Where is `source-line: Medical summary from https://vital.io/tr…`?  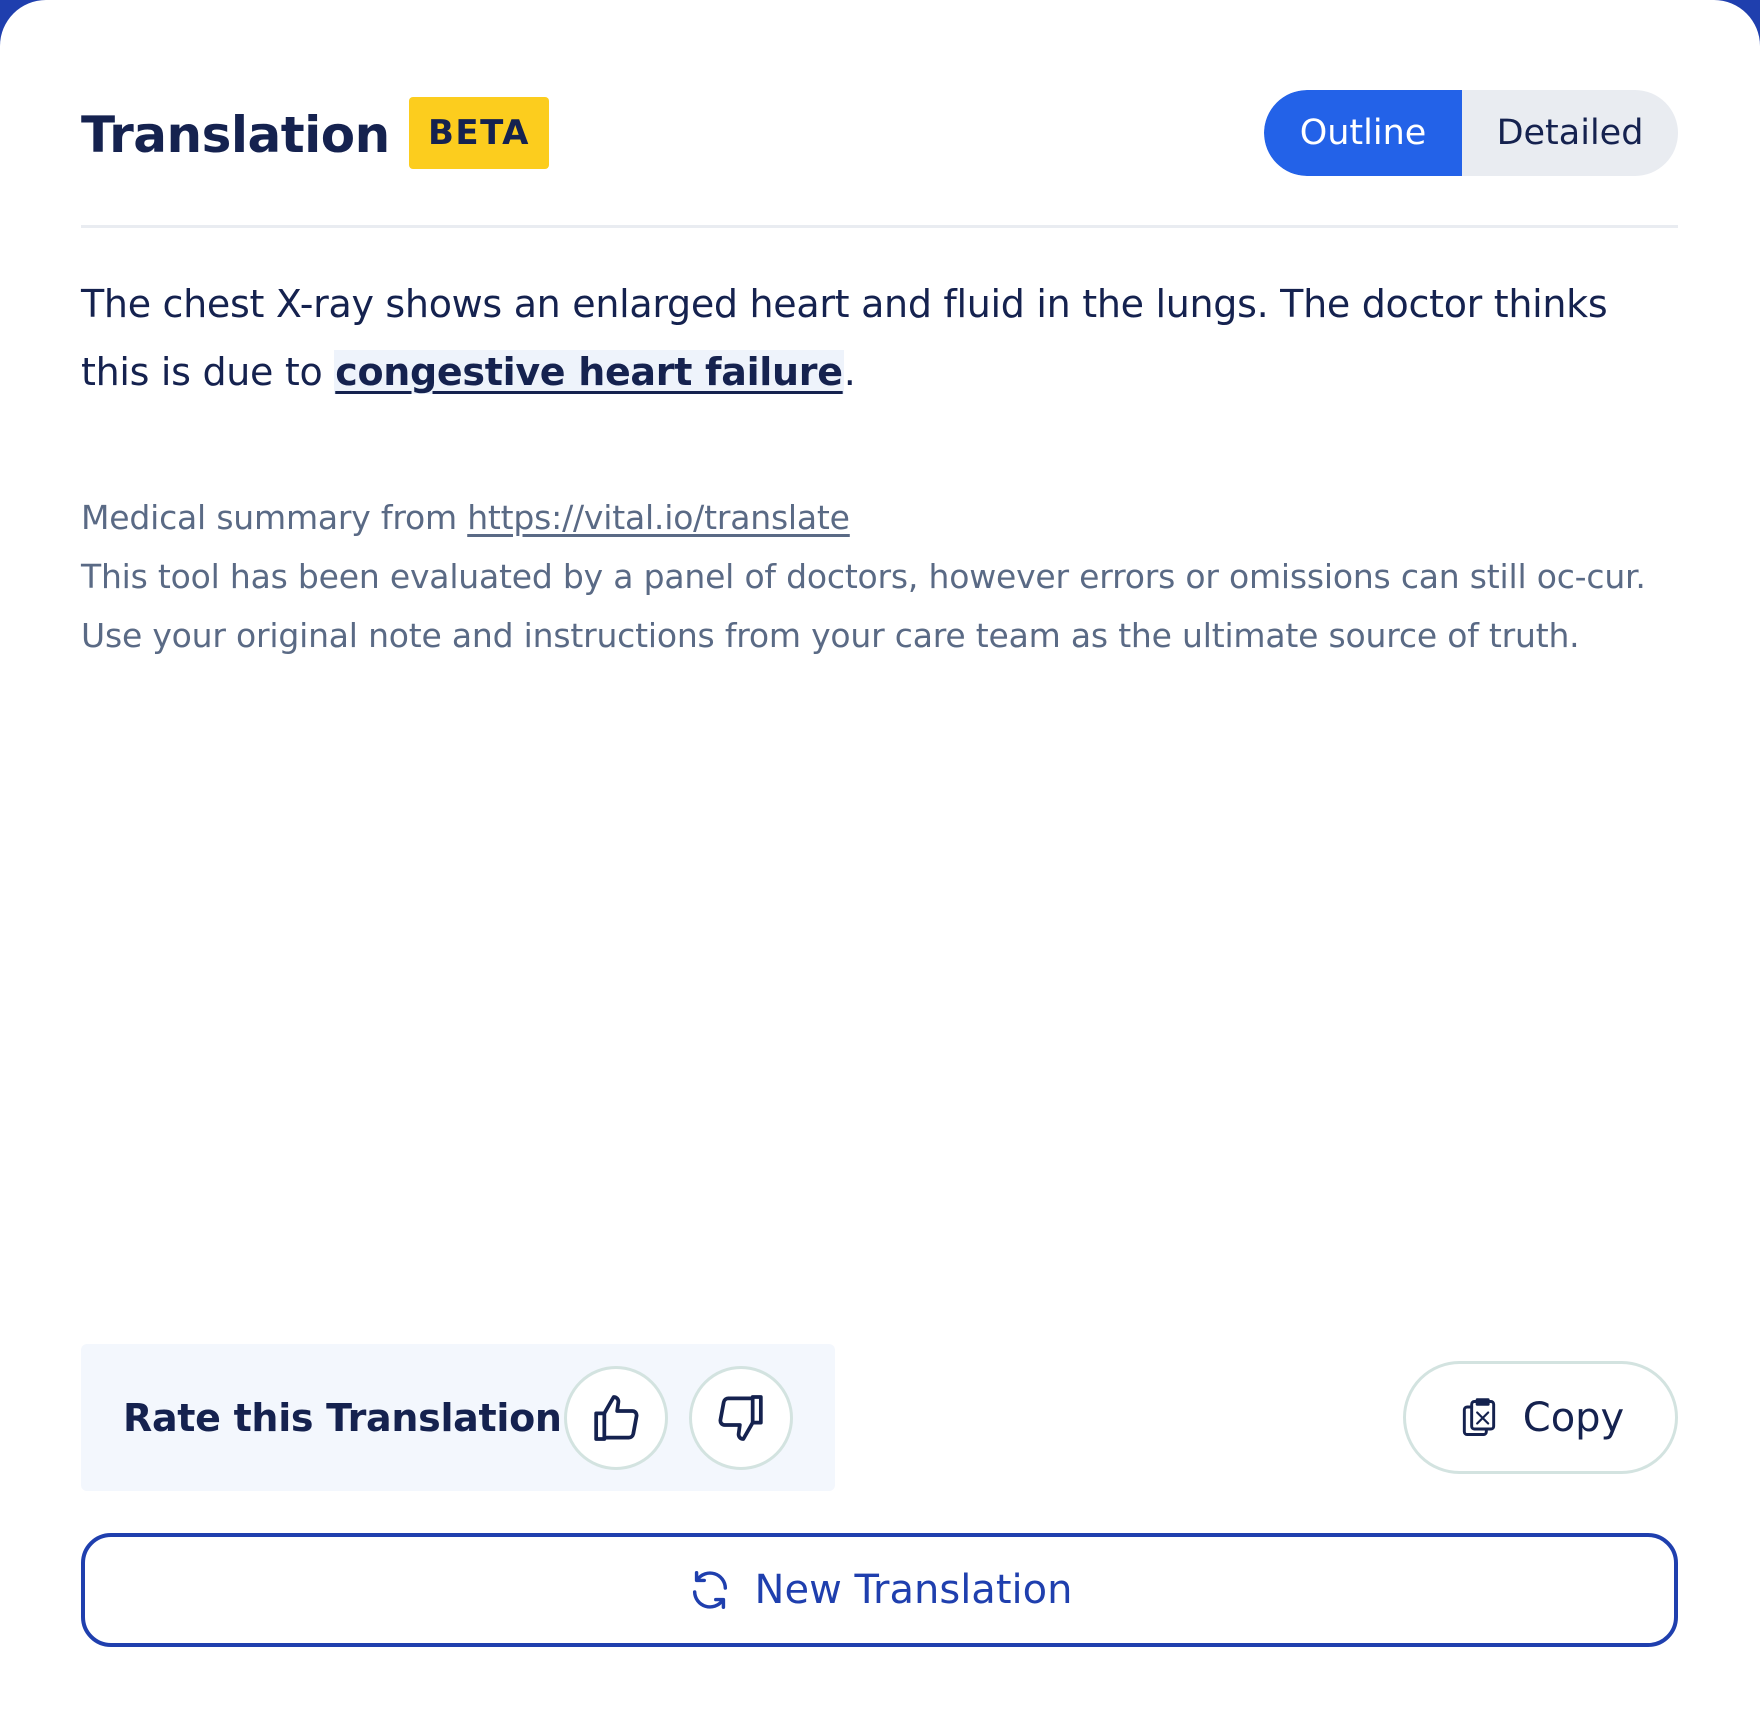 source-line: Medical summary from https://vital.io/tr… is located at coordinates (881, 517).